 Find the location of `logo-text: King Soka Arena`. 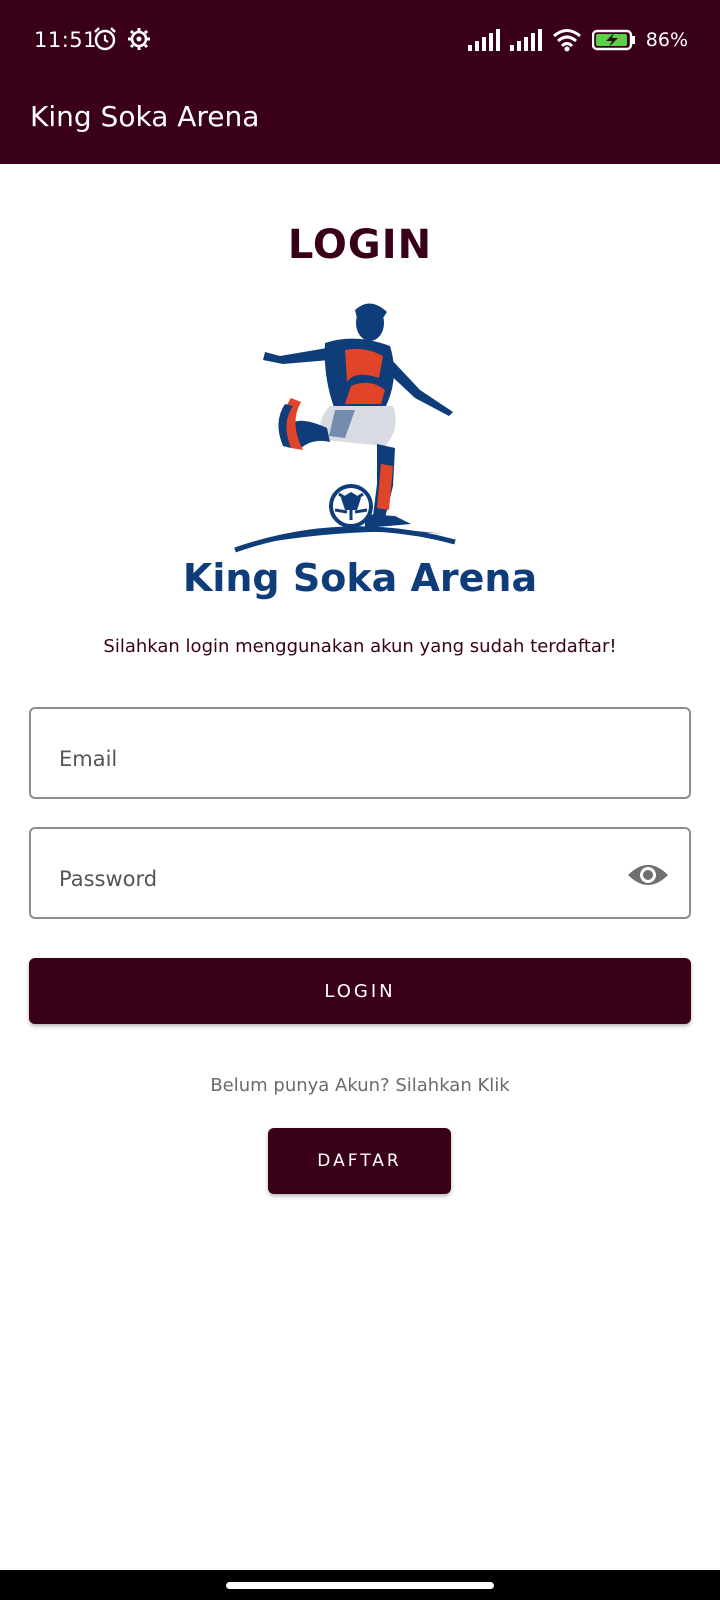

logo-text: King Soka Arena is located at coordinates (360, 578).